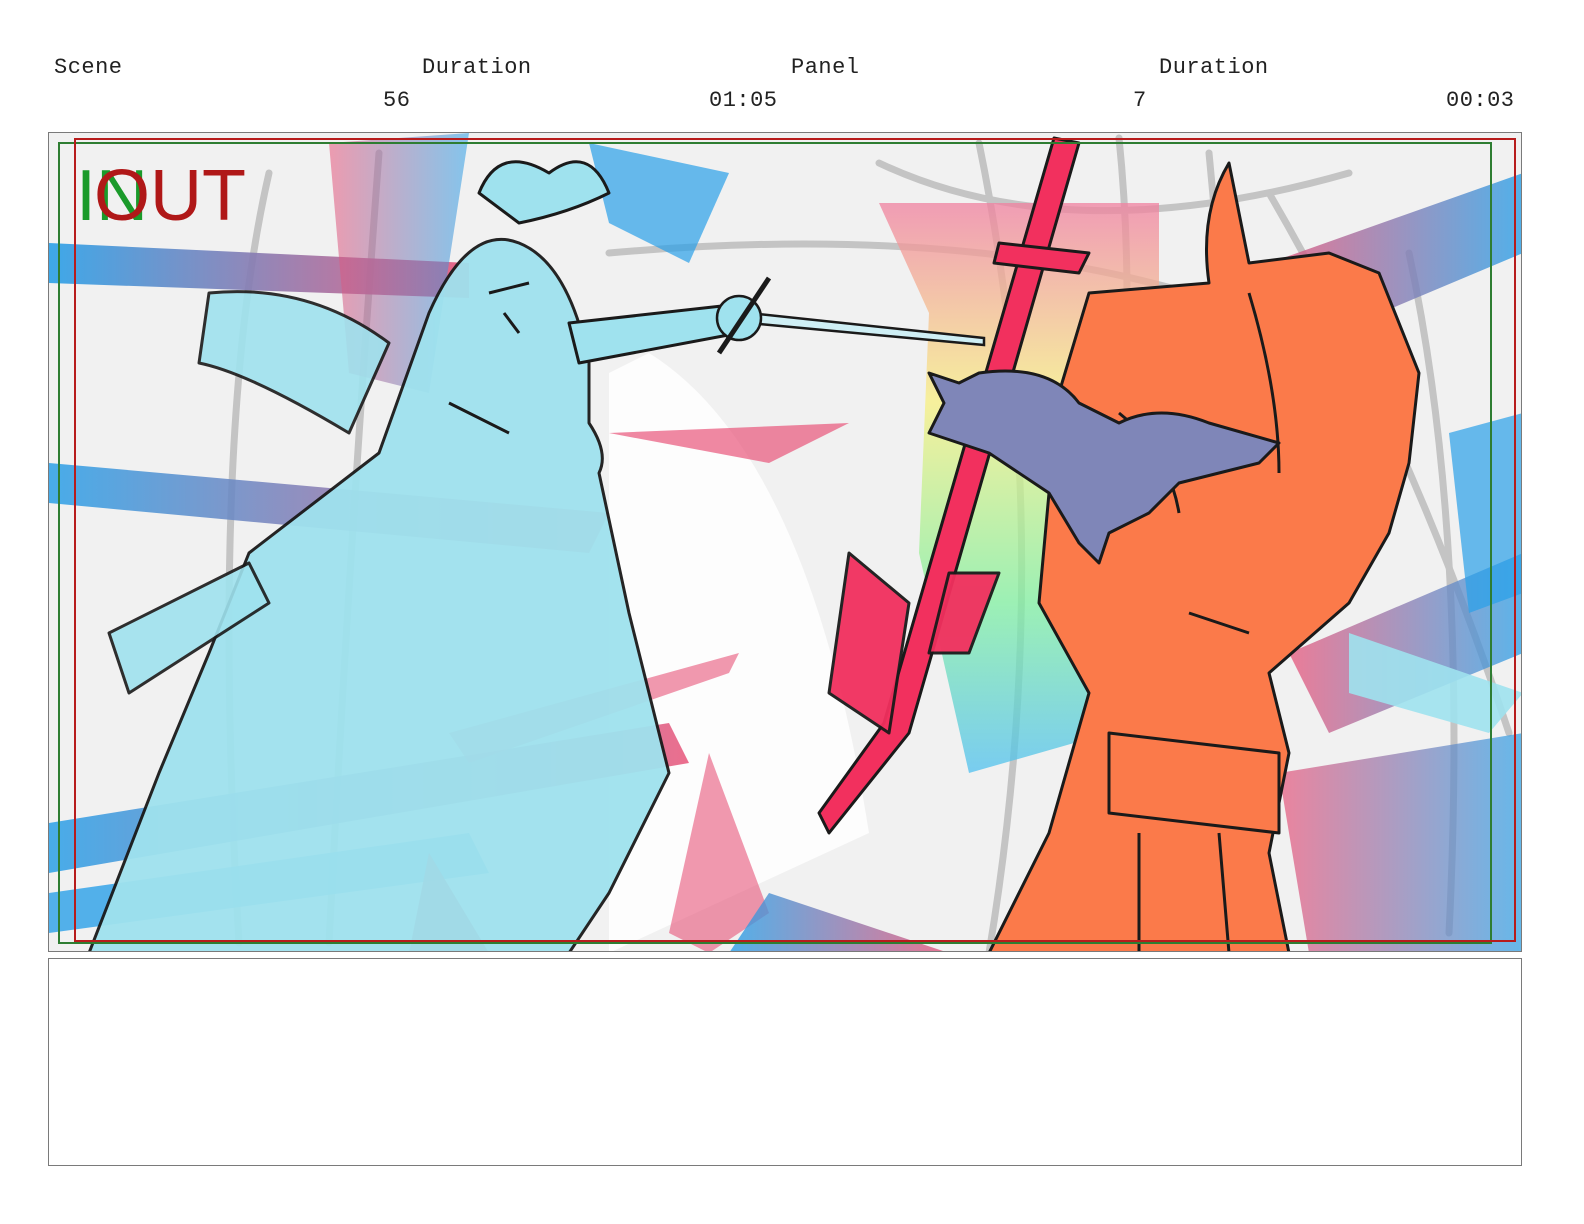 The height and width of the screenshot is (1224, 1584). Describe the element at coordinates (1214, 67) in the screenshot. I see `panel-duration-label: Duration` at that location.